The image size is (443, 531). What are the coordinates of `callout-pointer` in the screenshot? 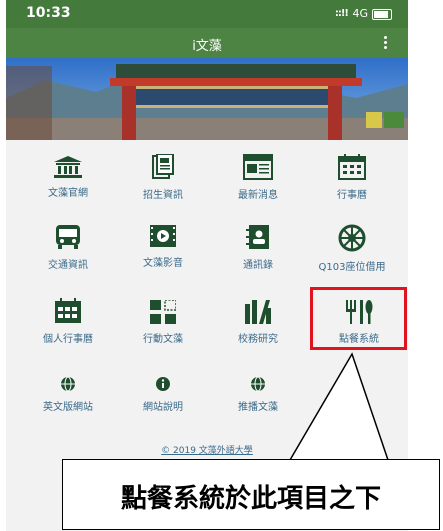 It's located at (339, 406).